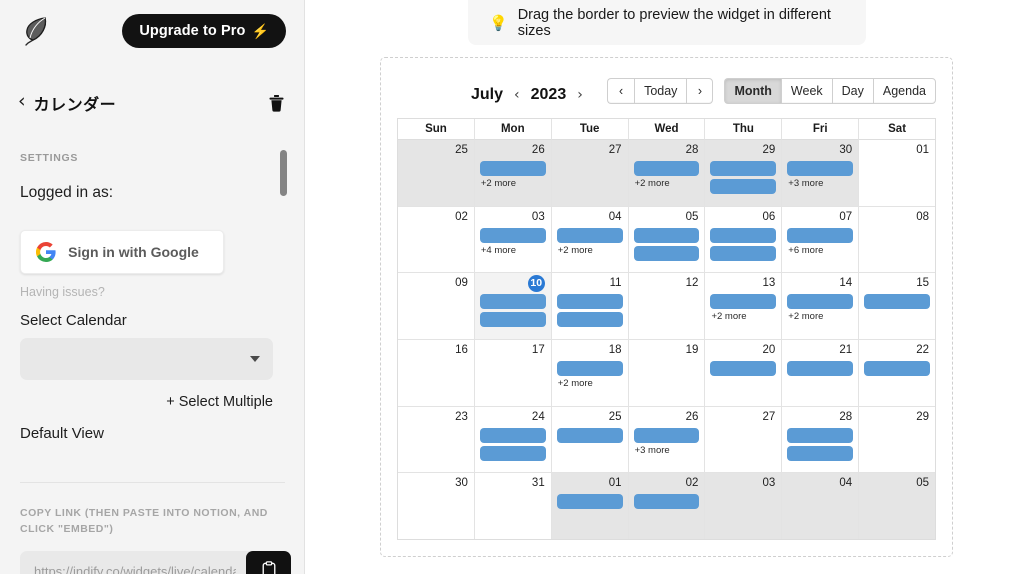 The width and height of the screenshot is (1024, 574). I want to click on calendar-day-cell: 12, so click(667, 306).